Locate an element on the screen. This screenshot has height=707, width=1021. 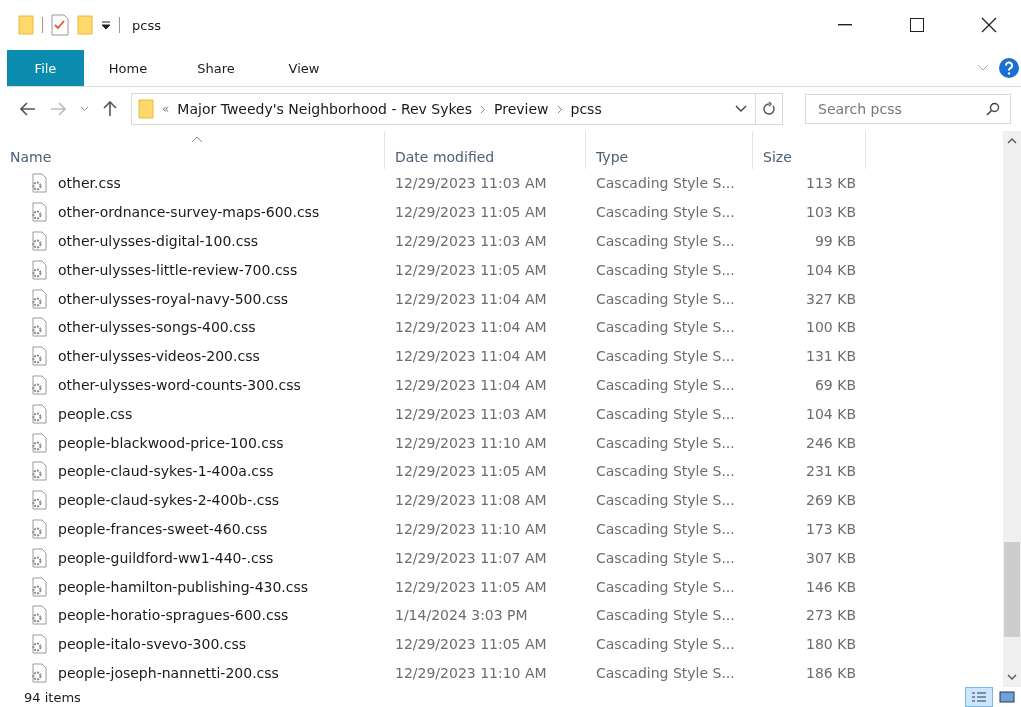
file-name: people.css is located at coordinates (95, 413).